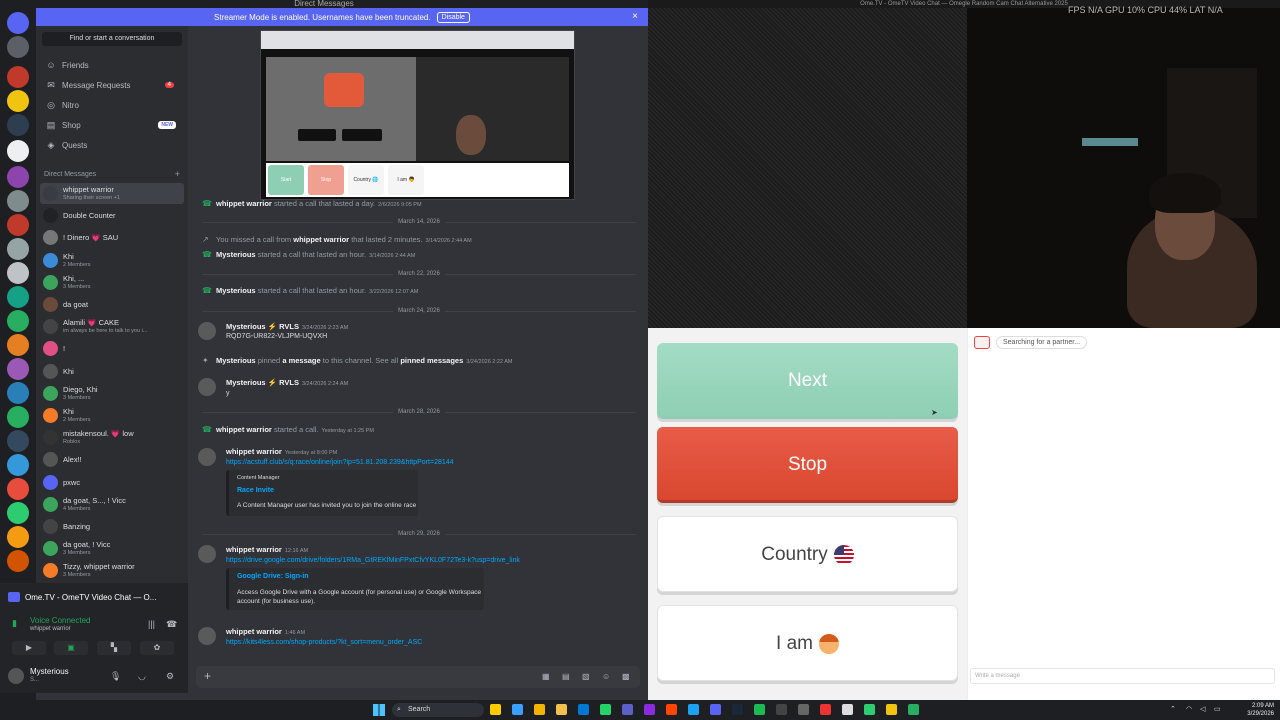 This screenshot has width=1280, height=720. I want to click on battery-icon: ▭, so click(1217, 709).